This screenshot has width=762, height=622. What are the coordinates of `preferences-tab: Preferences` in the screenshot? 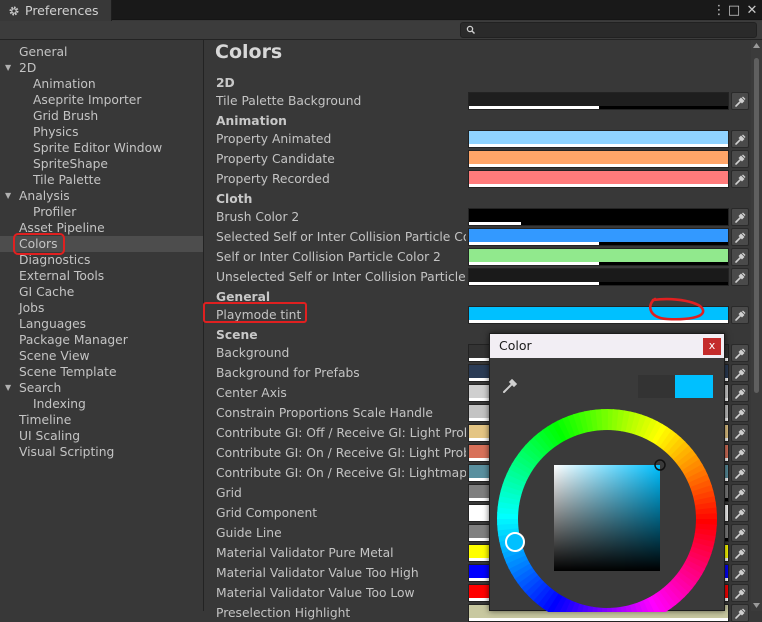 It's located at (56, 10).